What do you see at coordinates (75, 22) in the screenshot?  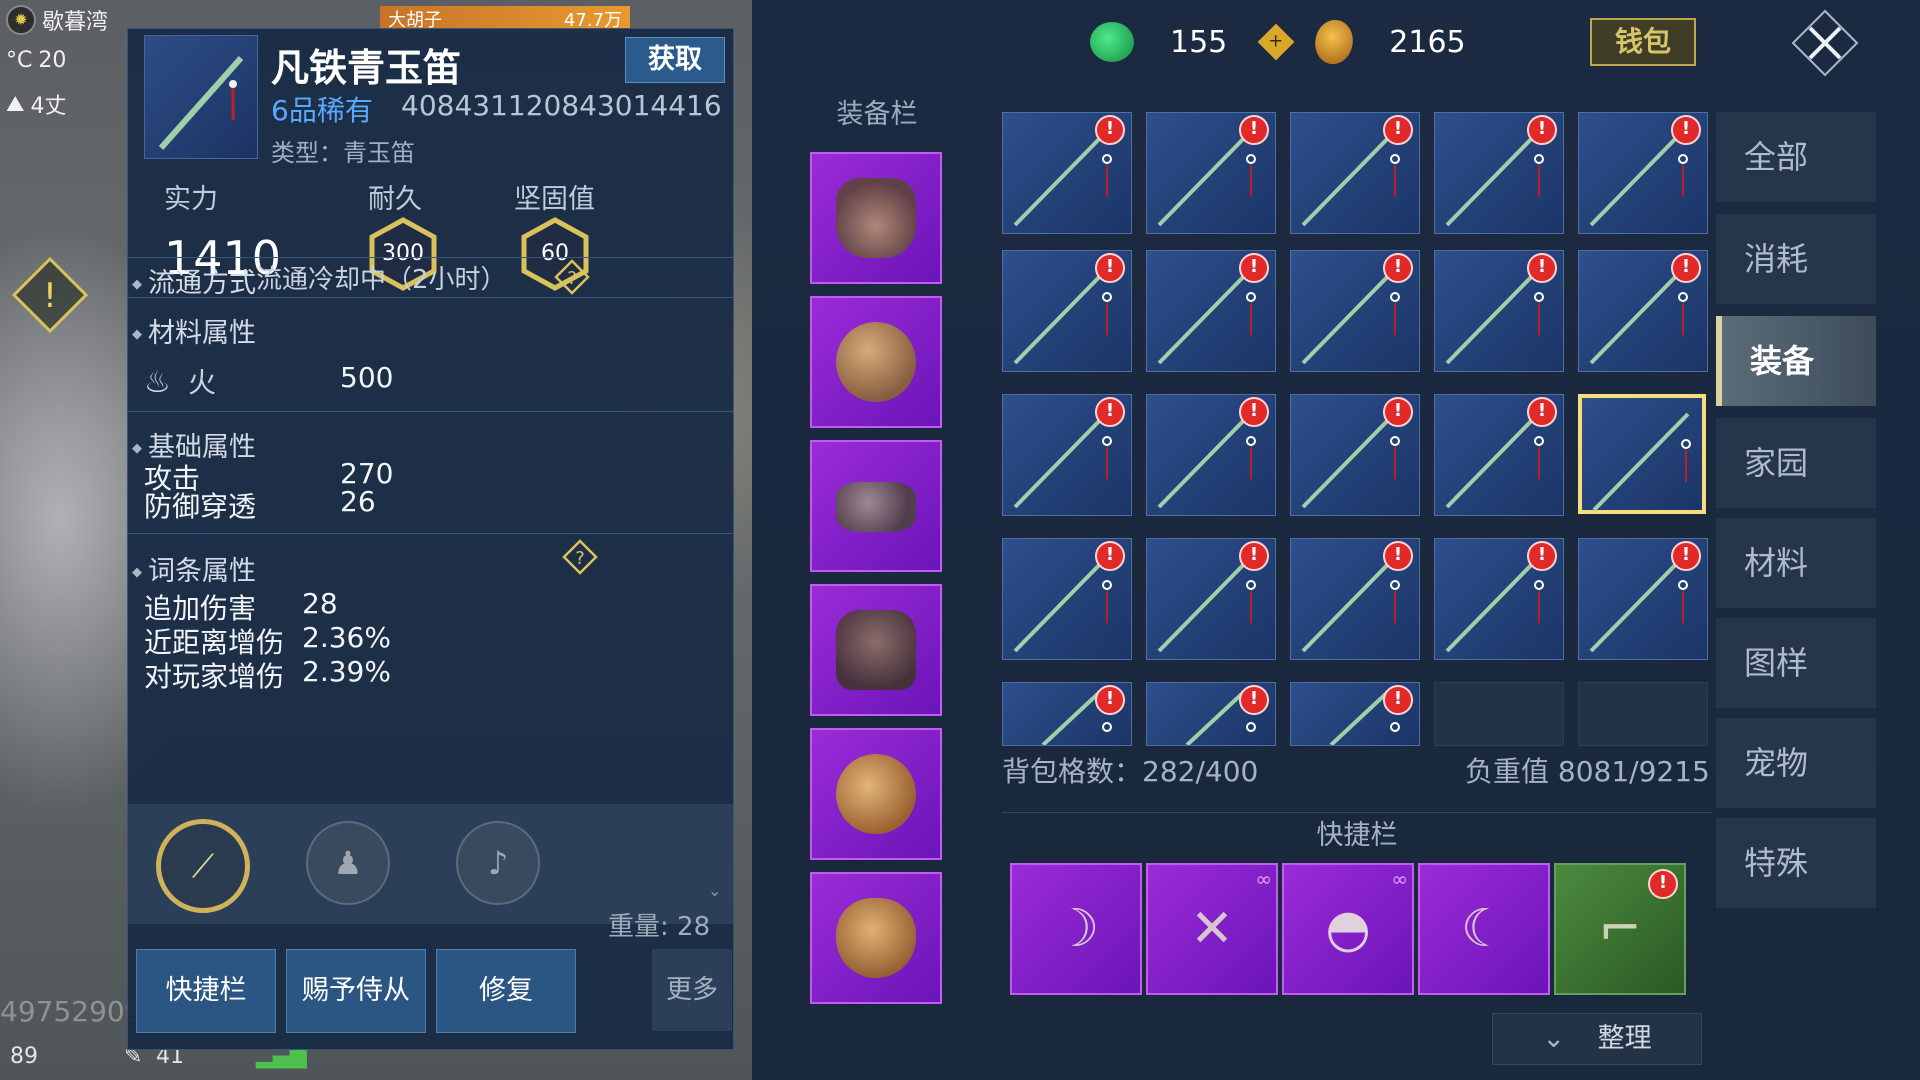 I see `location-name: 歇暮湾` at bounding box center [75, 22].